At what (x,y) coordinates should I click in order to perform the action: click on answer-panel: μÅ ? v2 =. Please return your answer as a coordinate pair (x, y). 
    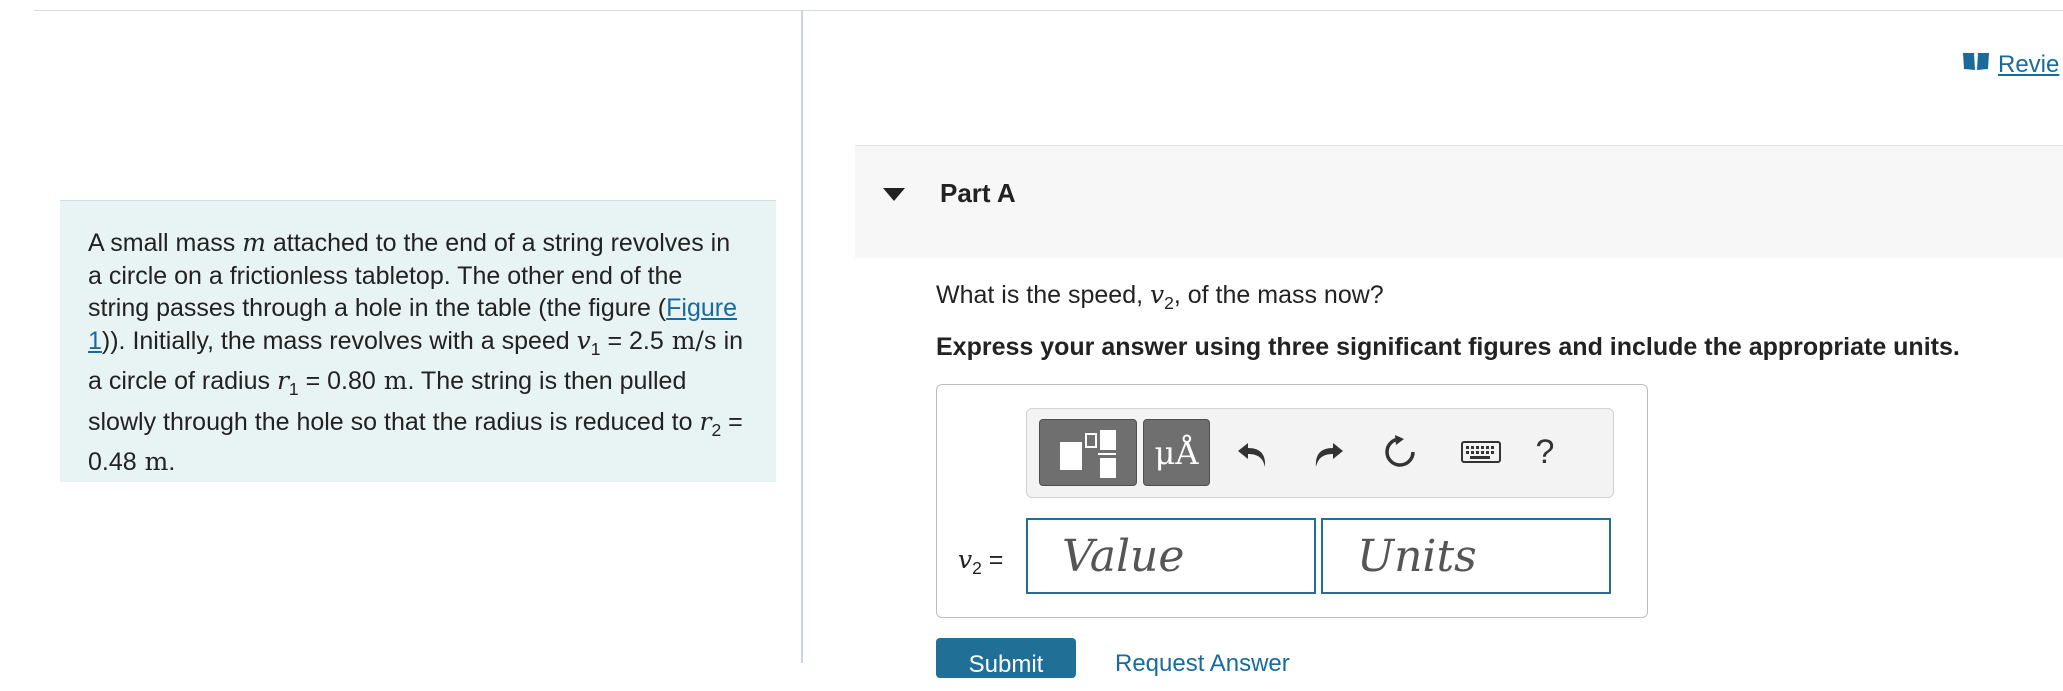
    Looking at the image, I should click on (1292, 501).